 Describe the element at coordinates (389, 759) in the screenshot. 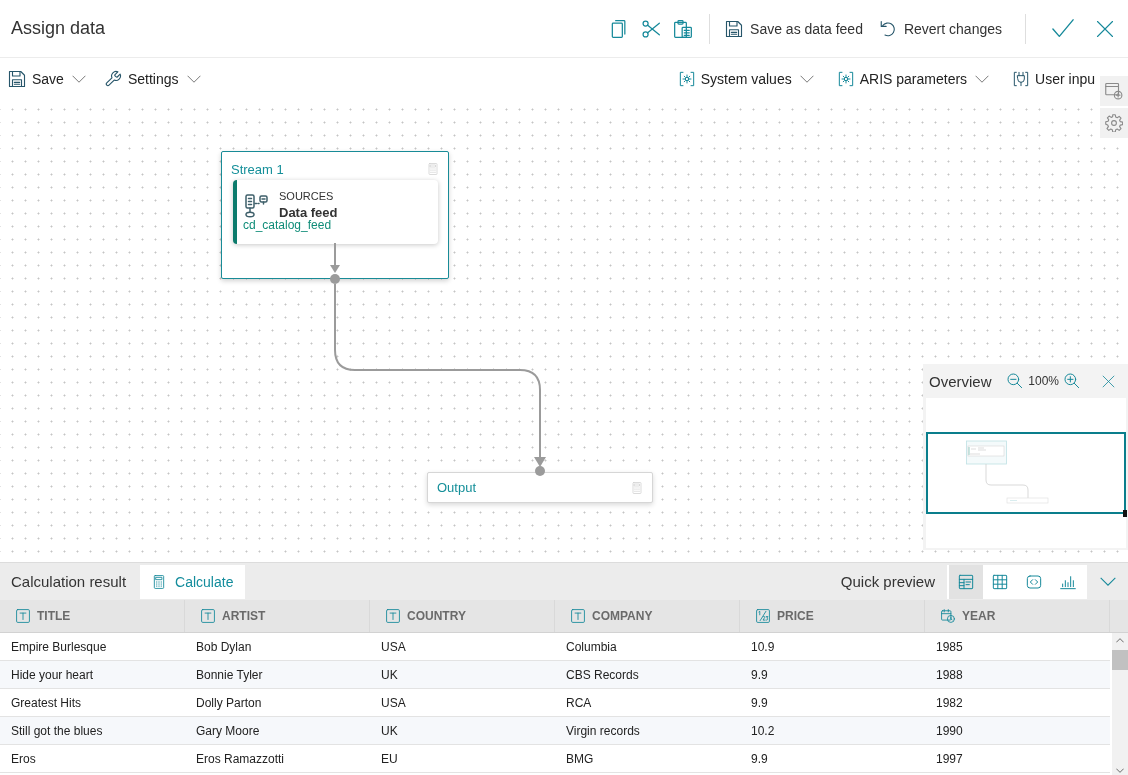

I see `table-cell-text: EU` at that location.